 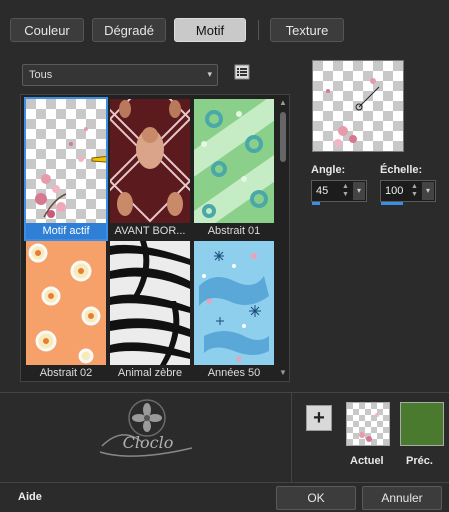 What do you see at coordinates (291, 437) in the screenshot?
I see `section-divider-vertical` at bounding box center [291, 437].